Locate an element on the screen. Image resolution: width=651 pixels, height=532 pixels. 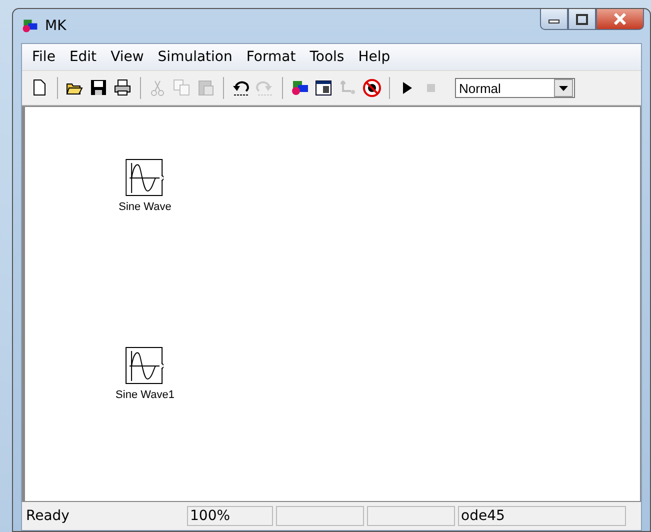
close-button is located at coordinates (620, 19).